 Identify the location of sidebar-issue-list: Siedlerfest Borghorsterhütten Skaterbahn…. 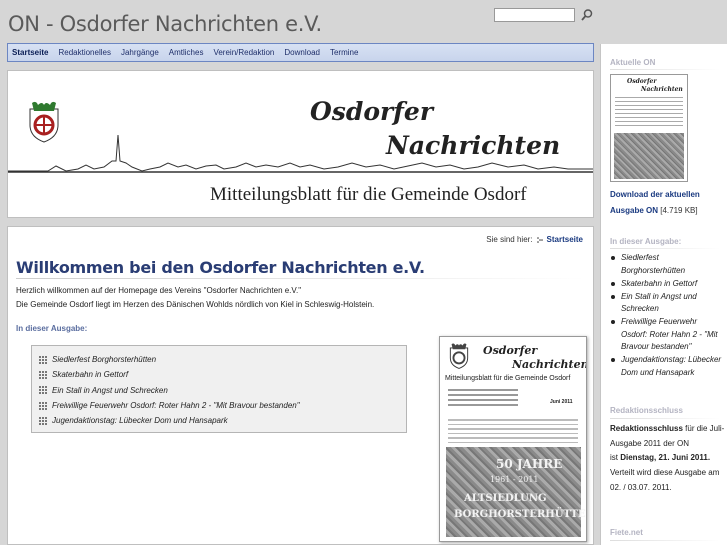
(666, 316).